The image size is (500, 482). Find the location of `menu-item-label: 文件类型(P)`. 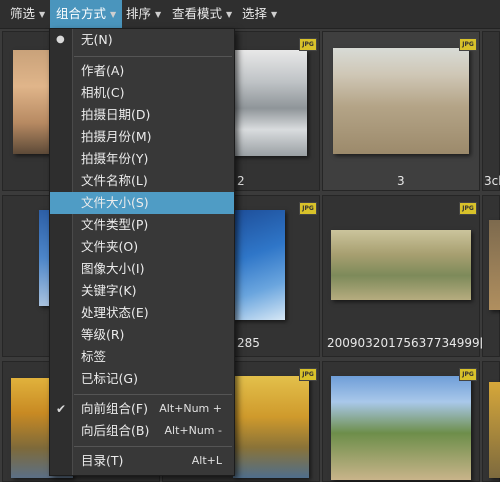

menu-item-label: 文件类型(P) is located at coordinates (115, 224).